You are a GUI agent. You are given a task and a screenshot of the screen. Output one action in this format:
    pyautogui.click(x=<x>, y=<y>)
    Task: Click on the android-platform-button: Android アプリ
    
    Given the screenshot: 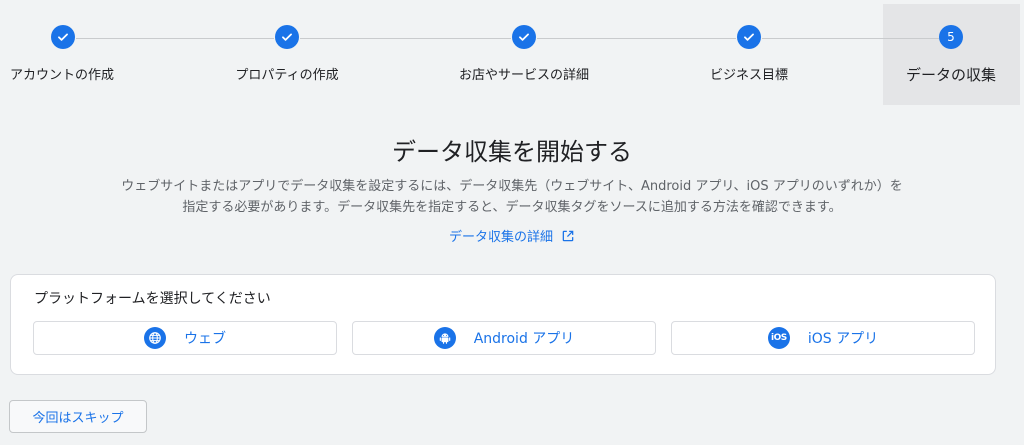 What is the action you would take?
    pyautogui.click(x=504, y=338)
    